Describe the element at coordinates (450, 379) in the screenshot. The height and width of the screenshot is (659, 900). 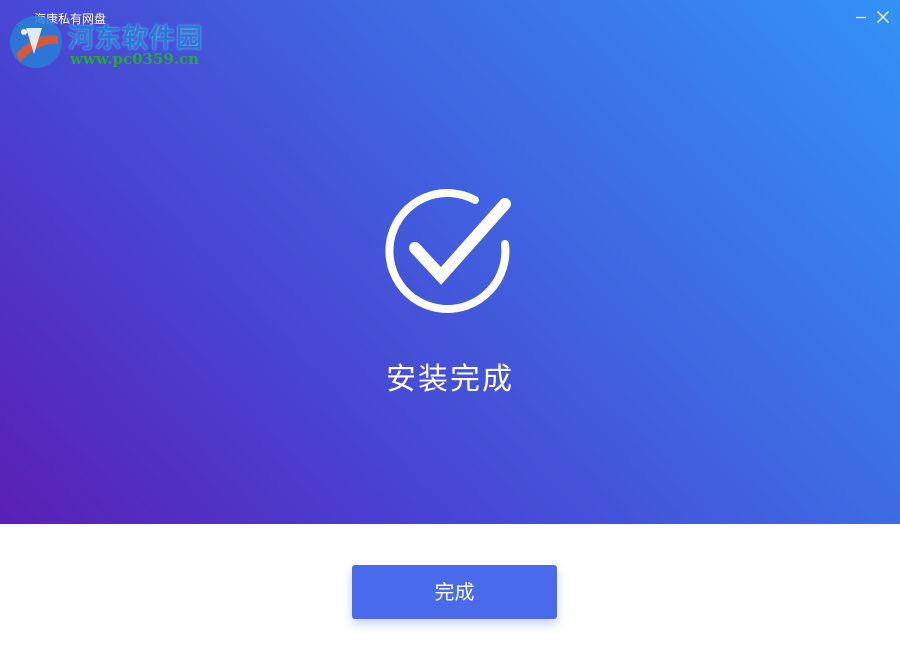
I see `install-complete-message: 安装完成` at that location.